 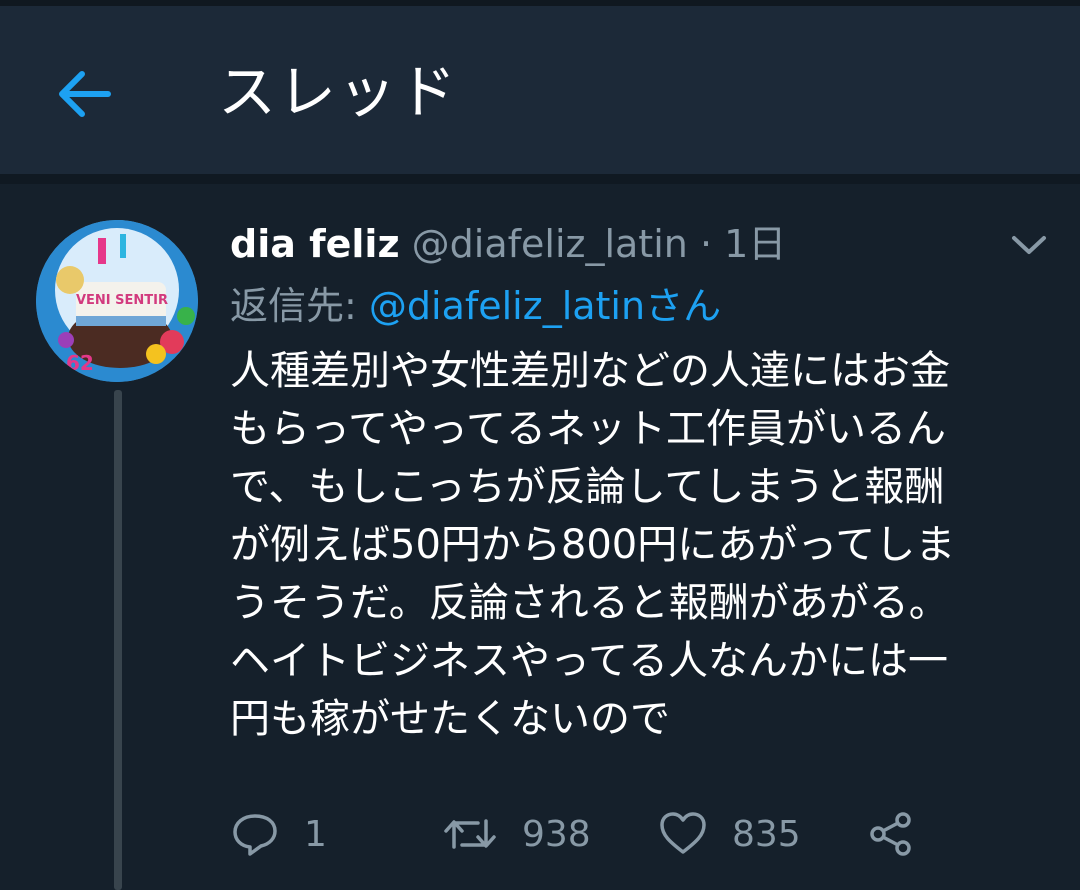 I want to click on header-divider, so click(x=540, y=179).